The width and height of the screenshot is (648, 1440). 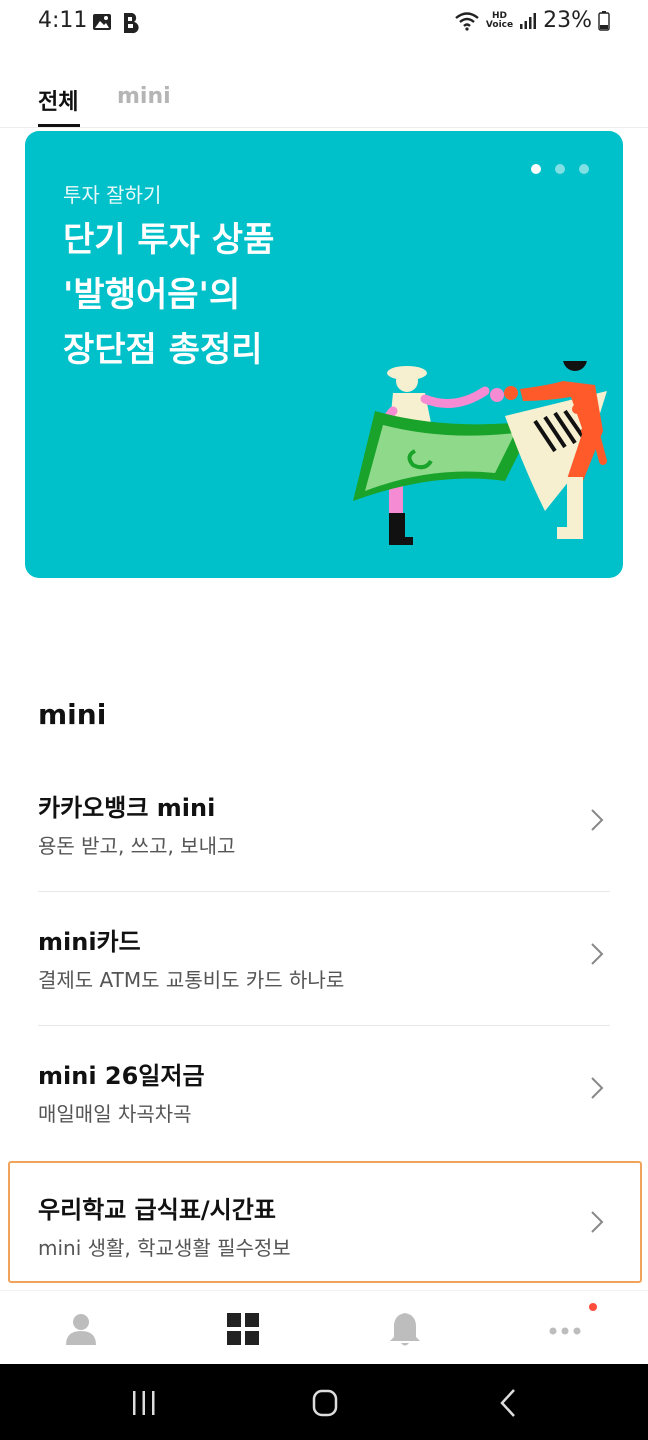 I want to click on active-tab-indicator, so click(x=59, y=125).